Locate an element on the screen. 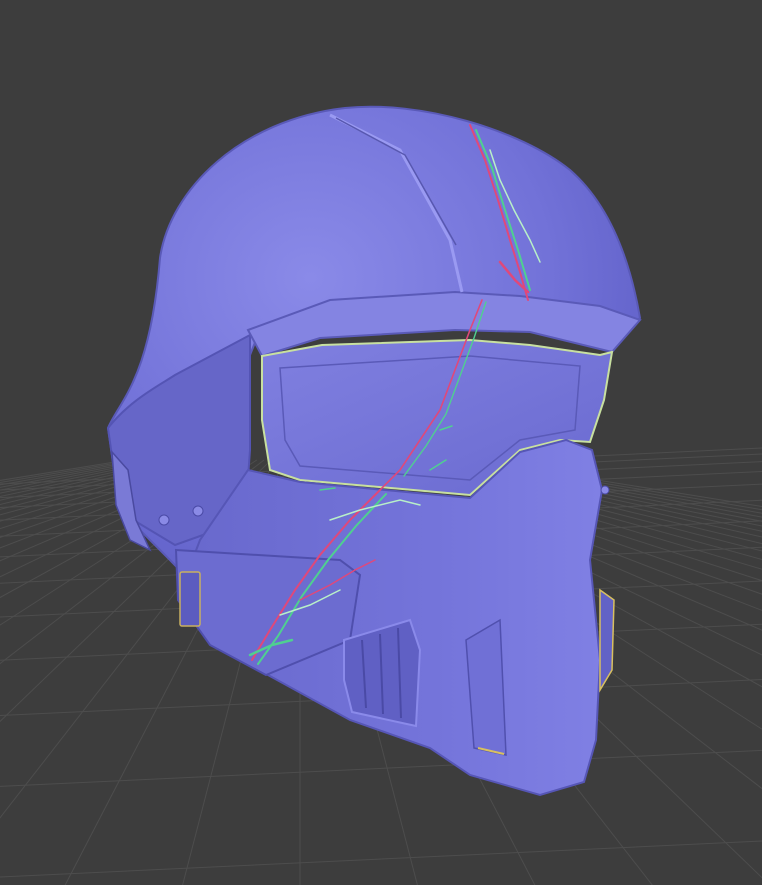 Image resolution: width=762 pixels, height=885 pixels. helmet-right-ear is located at coordinates (607, 640).